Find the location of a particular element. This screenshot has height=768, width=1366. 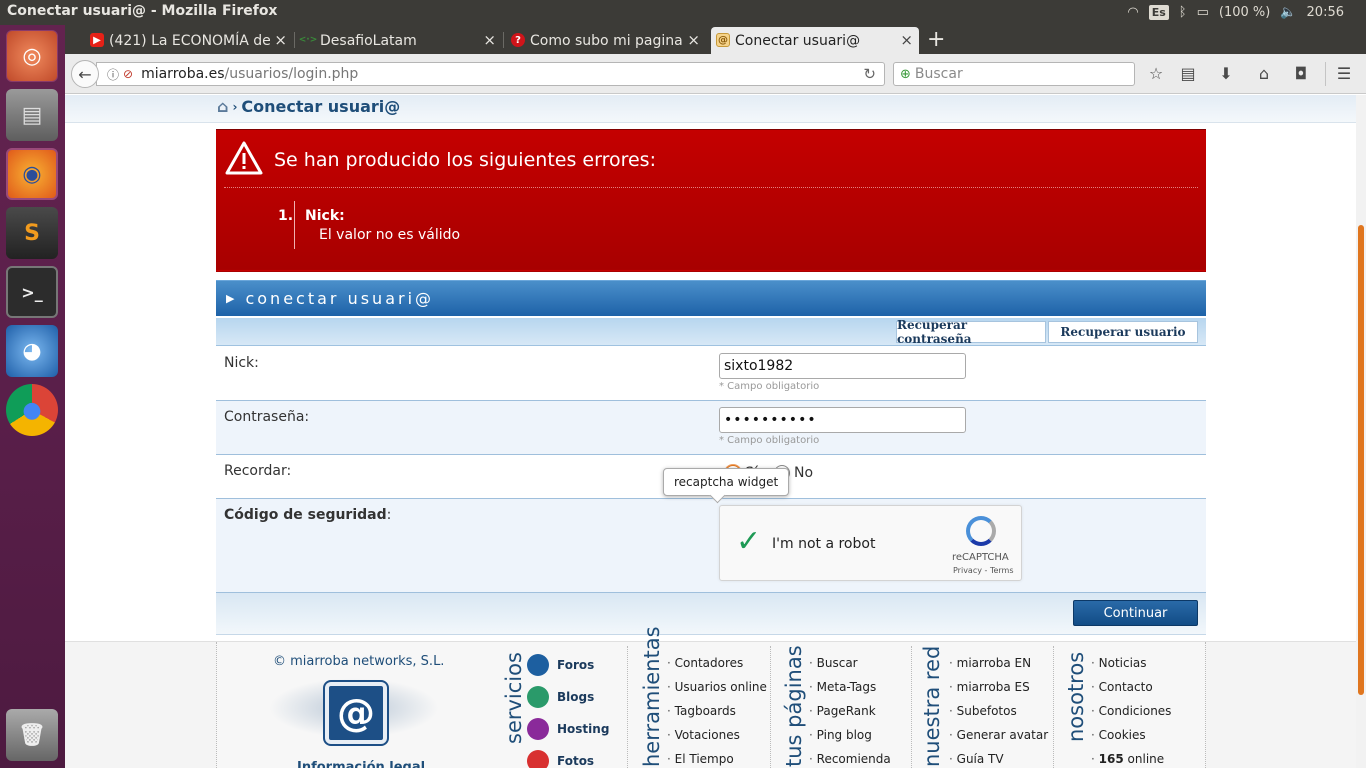

keyboard-layout-indicator: Es is located at coordinates (1158, 12).